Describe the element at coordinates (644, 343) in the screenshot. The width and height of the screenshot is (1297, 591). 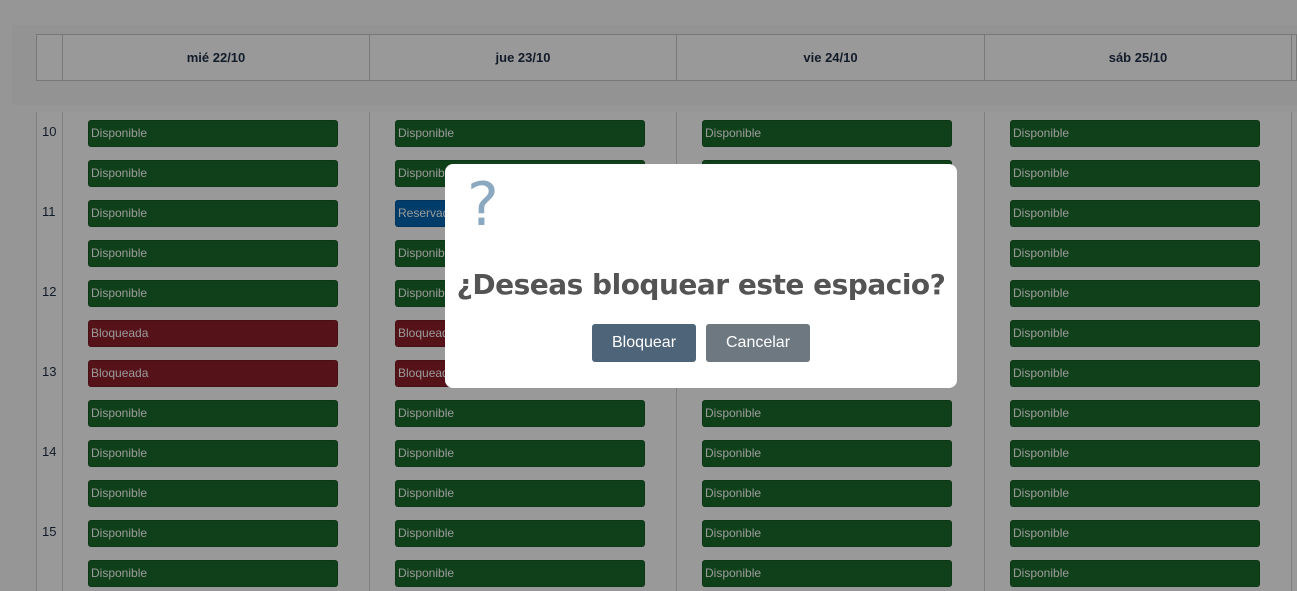
I see `block-button: Bloquear` at that location.